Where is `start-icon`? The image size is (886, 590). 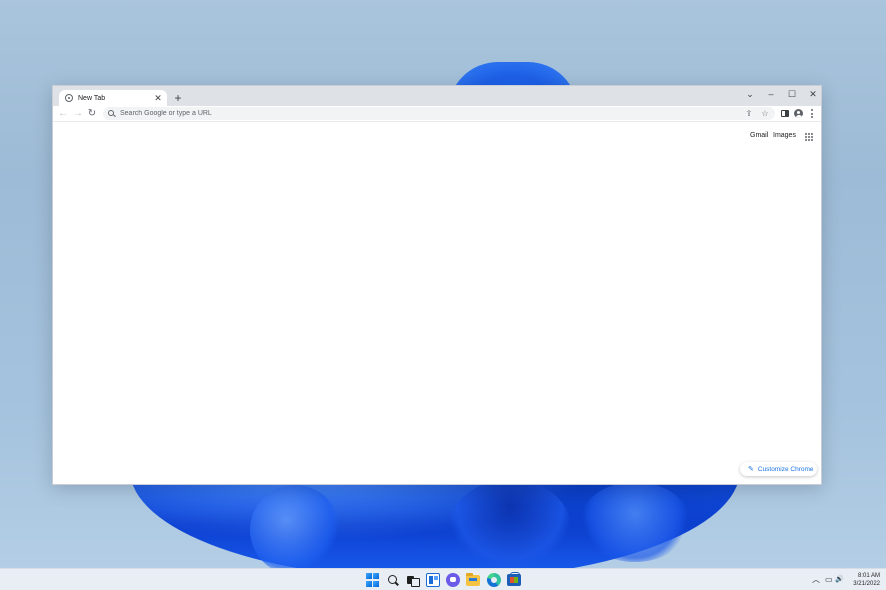
start-icon is located at coordinates (373, 580).